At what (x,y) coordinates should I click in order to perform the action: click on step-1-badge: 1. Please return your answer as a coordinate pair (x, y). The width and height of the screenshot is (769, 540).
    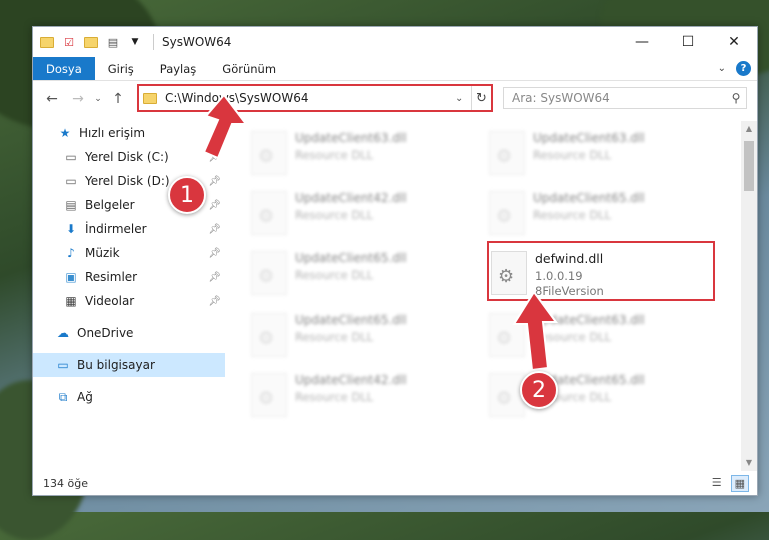
    Looking at the image, I should click on (187, 195).